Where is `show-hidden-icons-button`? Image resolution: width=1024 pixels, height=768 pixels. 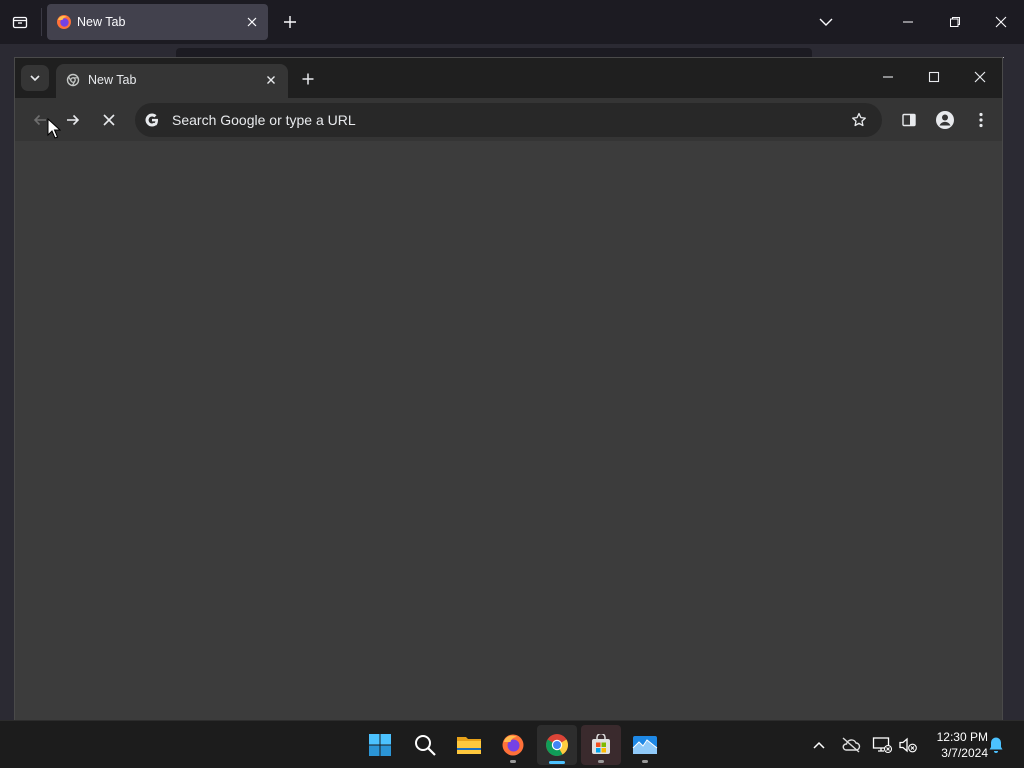
show-hidden-icons-button is located at coordinates (819, 745).